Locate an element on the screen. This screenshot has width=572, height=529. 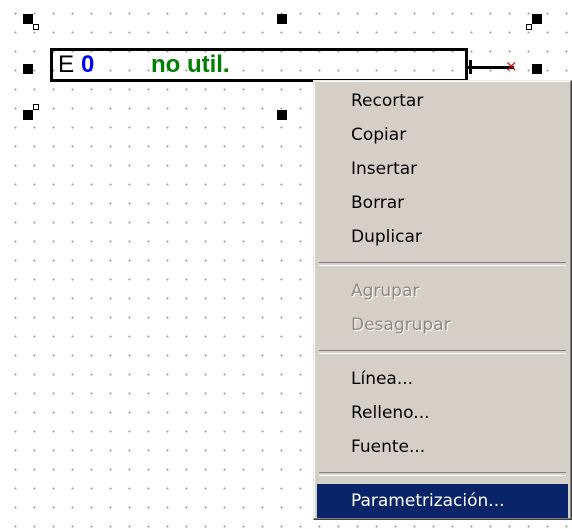
unconnected-marker-icon: × is located at coordinates (511, 66).